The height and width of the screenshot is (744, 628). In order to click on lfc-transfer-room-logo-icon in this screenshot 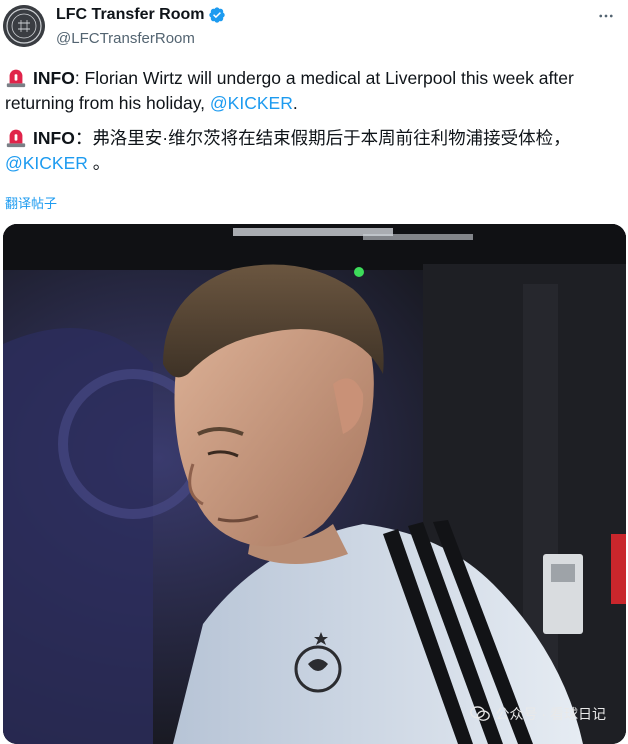, I will do `click(24, 26)`.